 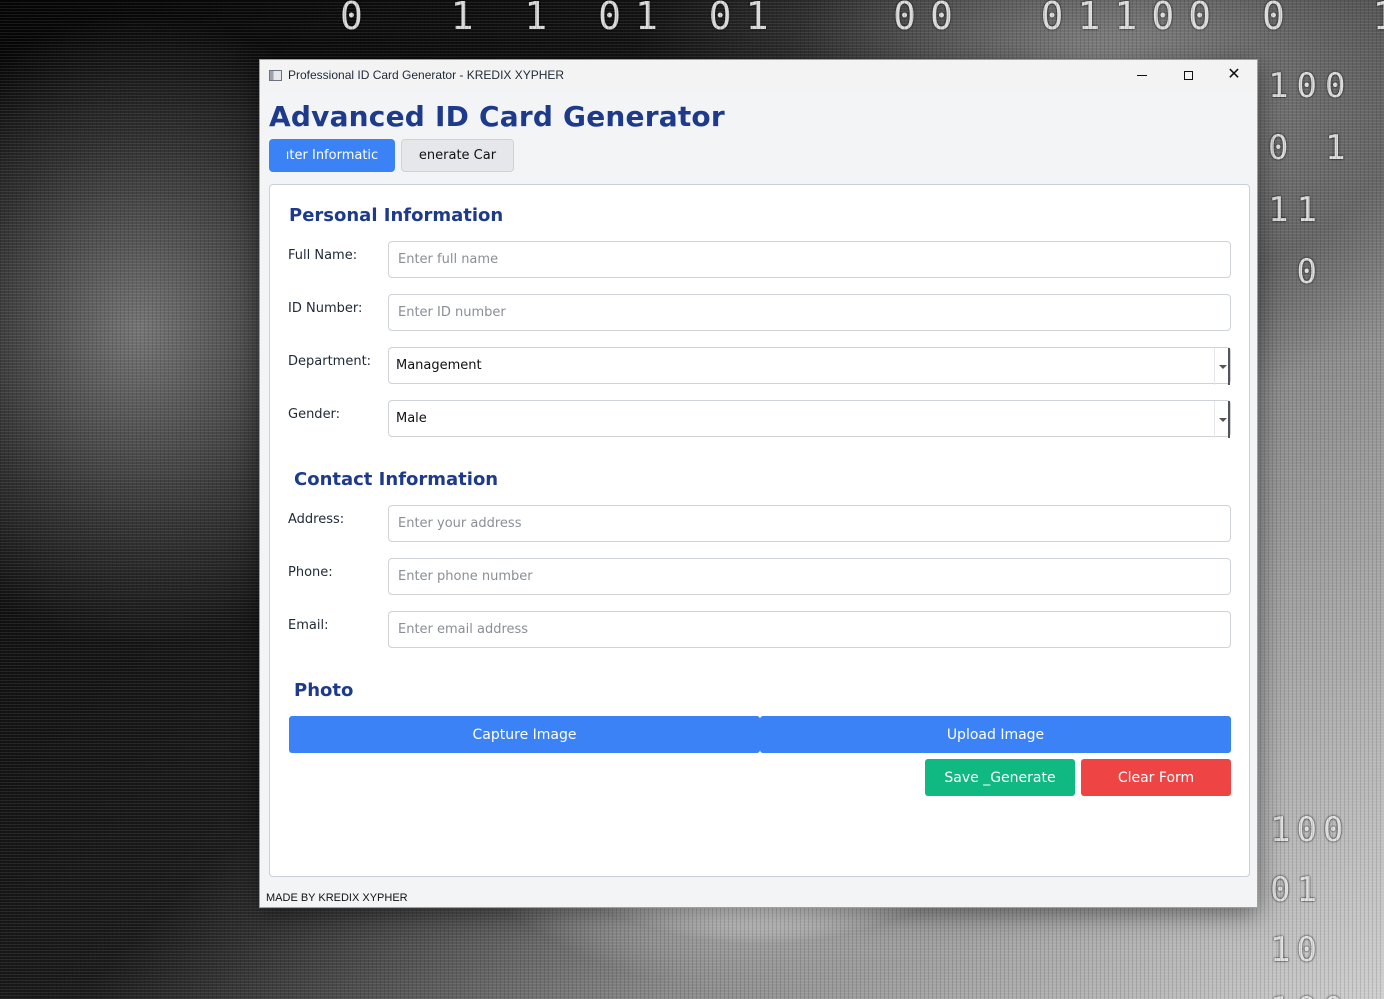 I want to click on wallpaper-binary-bottom-right: 100 01 10 100, so click(x=1310, y=904).